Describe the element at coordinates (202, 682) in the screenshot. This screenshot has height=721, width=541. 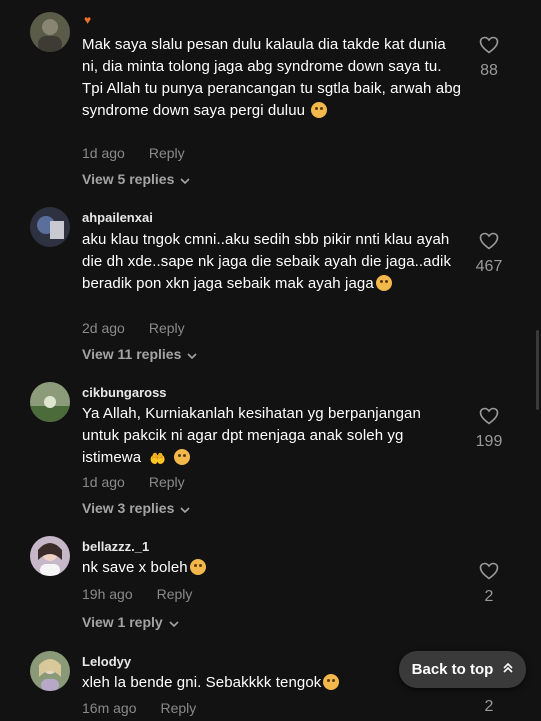
I see `comment-text-body: xleh la bende gni. Sebakkkk tengok` at that location.